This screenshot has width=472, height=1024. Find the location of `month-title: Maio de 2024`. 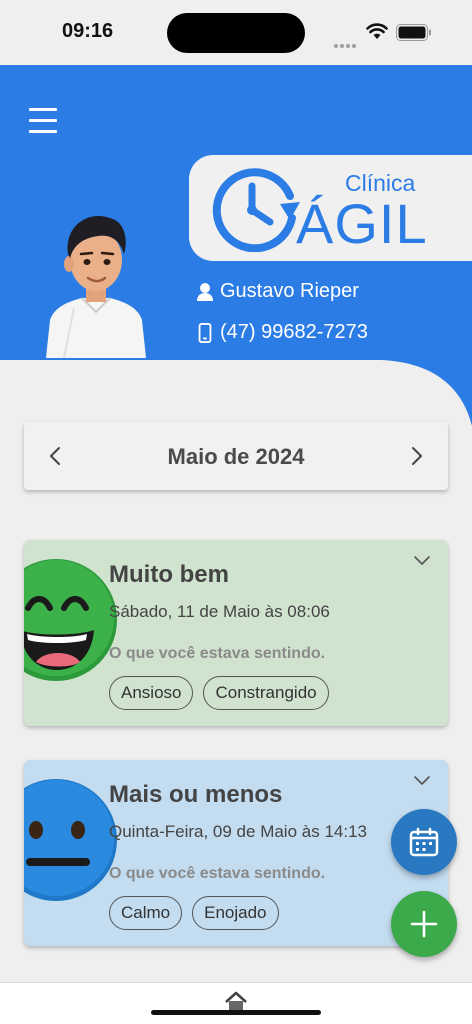

month-title: Maio de 2024 is located at coordinates (236, 456).